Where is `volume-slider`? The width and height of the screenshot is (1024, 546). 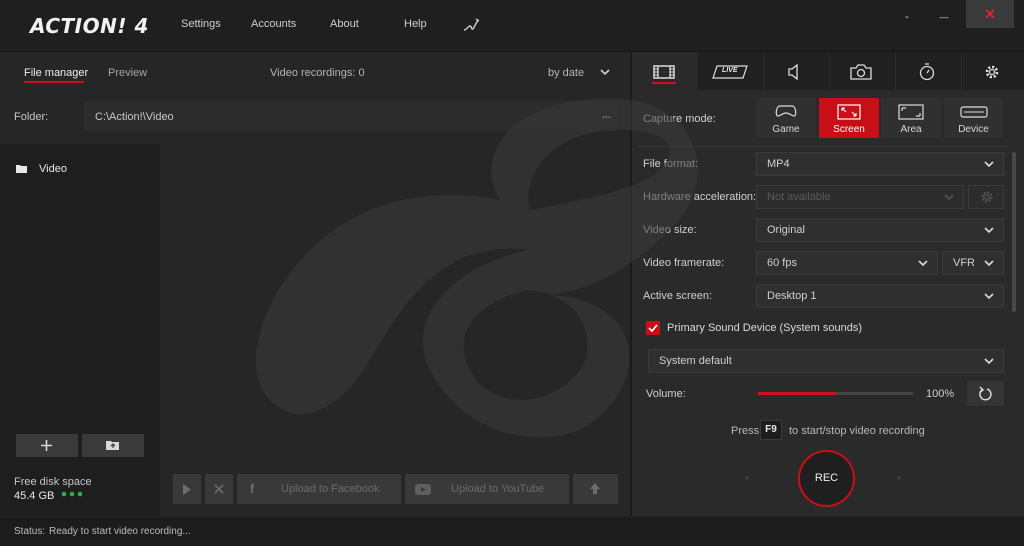
volume-slider is located at coordinates (835, 393).